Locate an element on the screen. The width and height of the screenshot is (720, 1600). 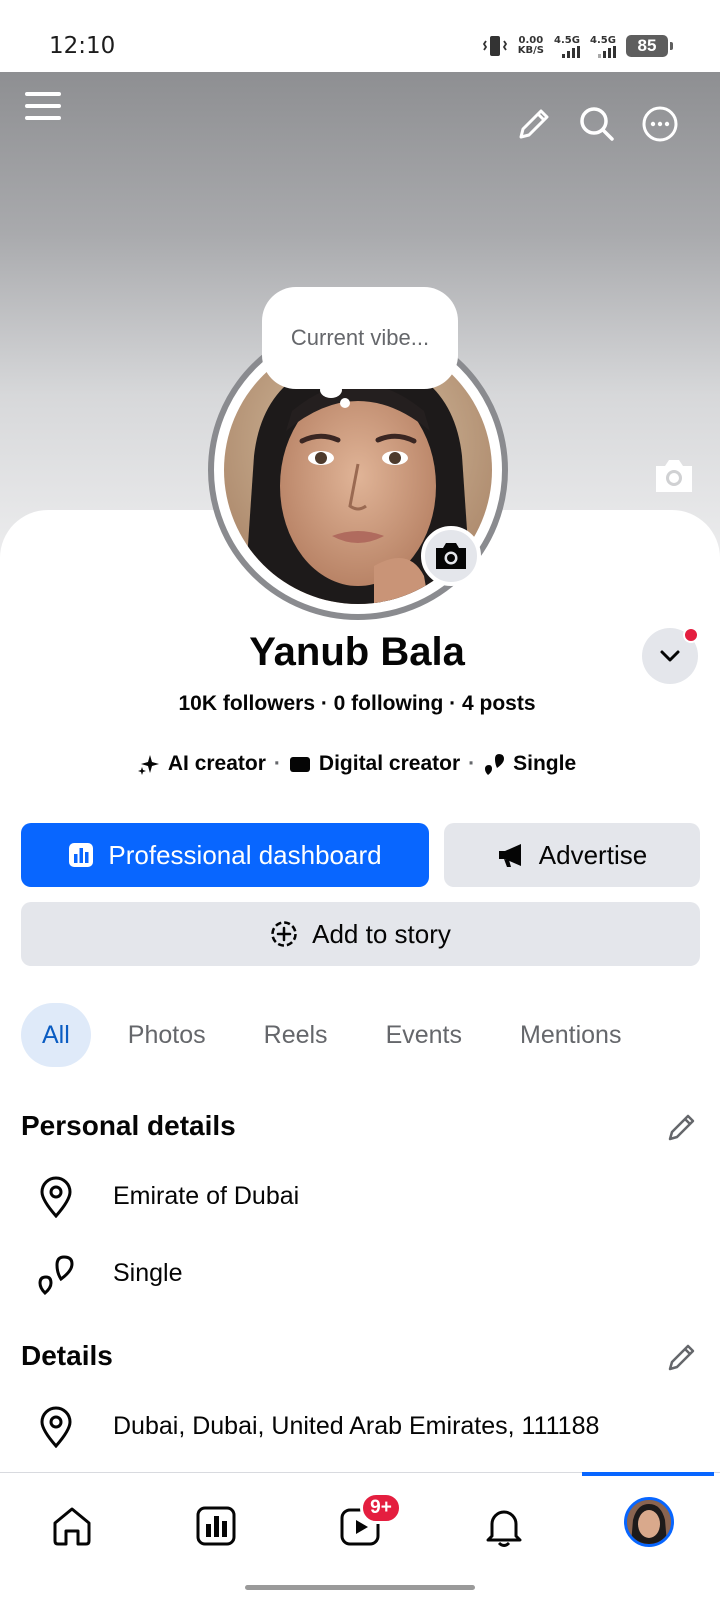
profile-tabs: All Photos Reels Events Mentions is located at coordinates (339, 1035).